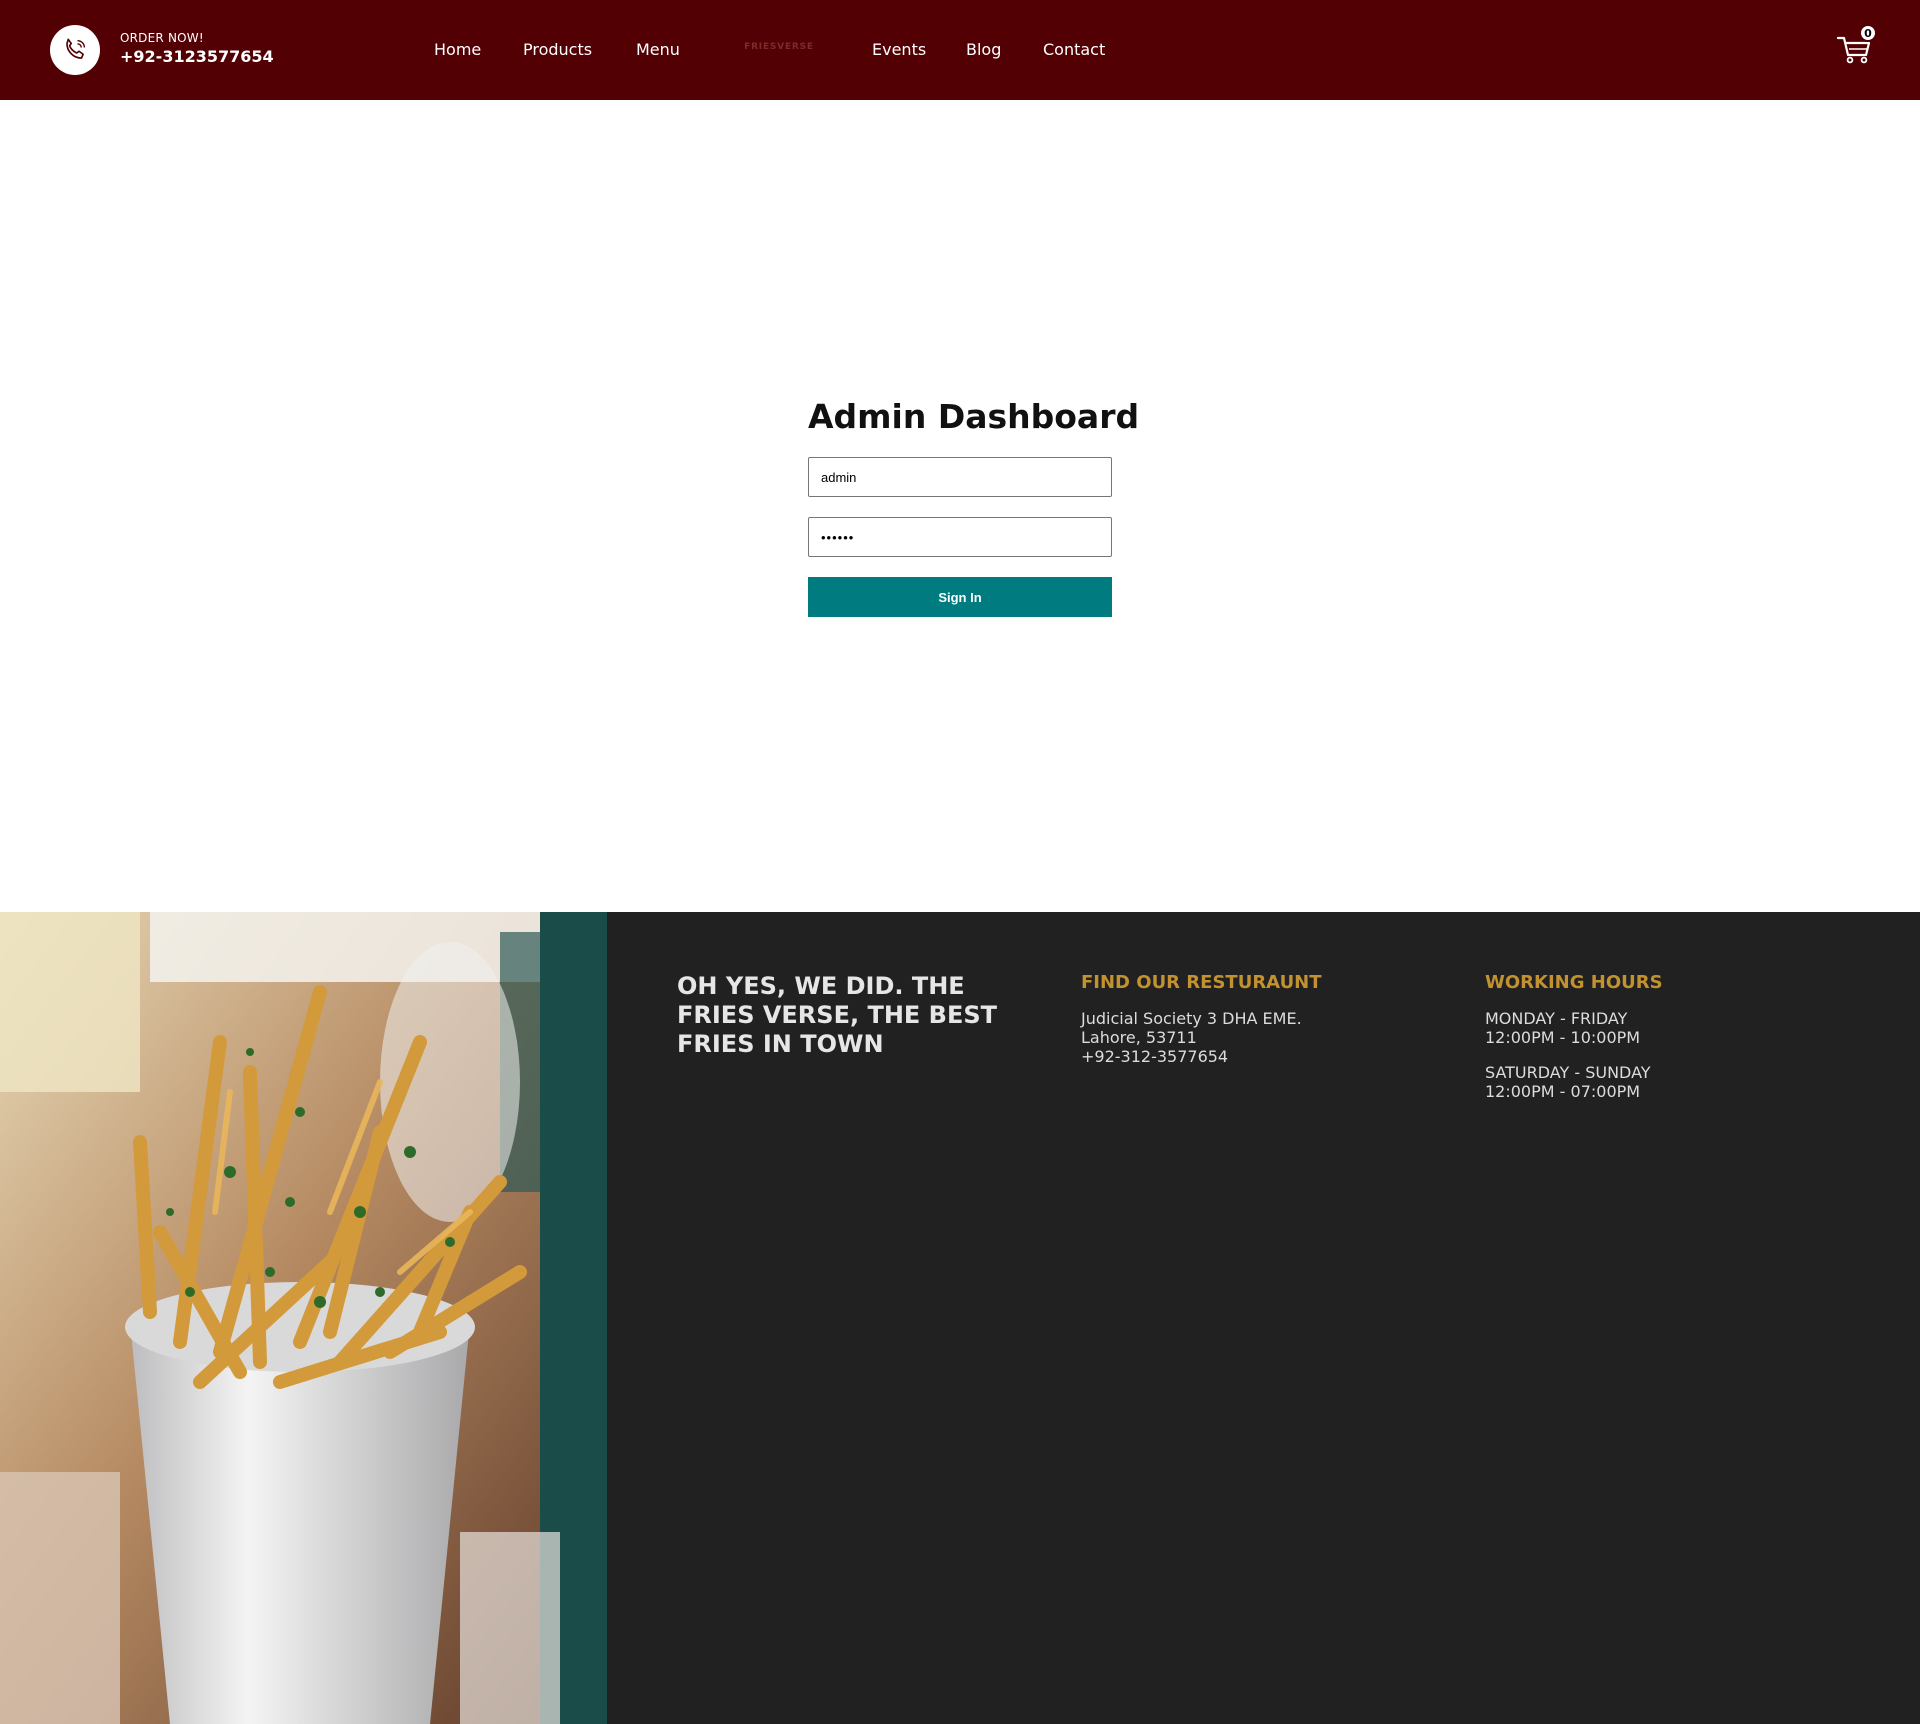 This screenshot has width=1920, height=1724. I want to click on order-now-label: ORDER NOW!, so click(162, 38).